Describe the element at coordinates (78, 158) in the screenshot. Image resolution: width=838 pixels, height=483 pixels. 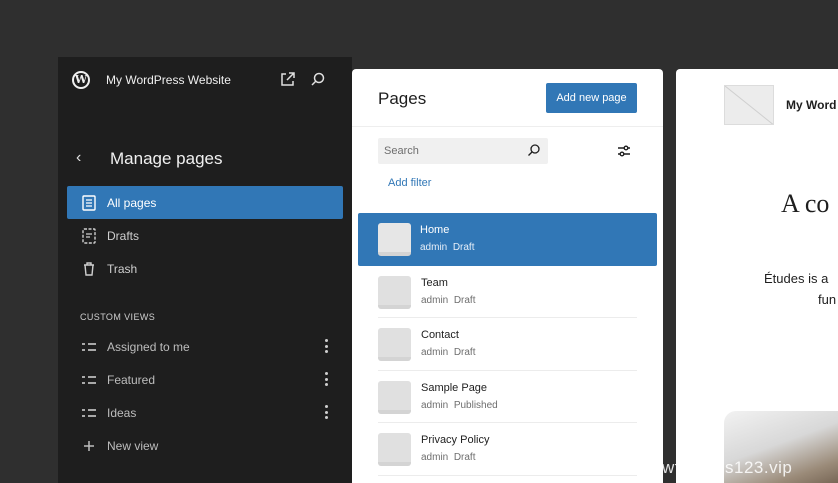
I see `back-chevron-icon: ‹` at that location.